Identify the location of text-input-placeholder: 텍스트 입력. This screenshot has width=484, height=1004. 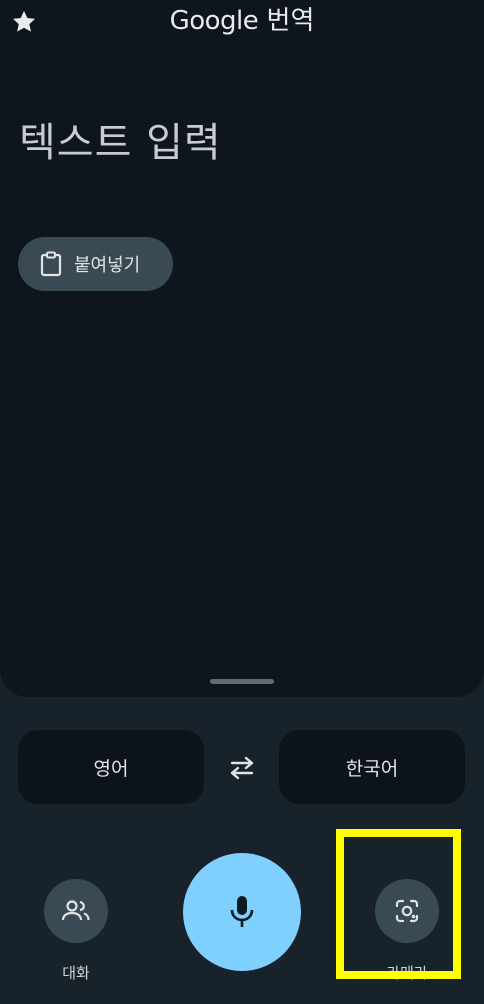
(120, 139).